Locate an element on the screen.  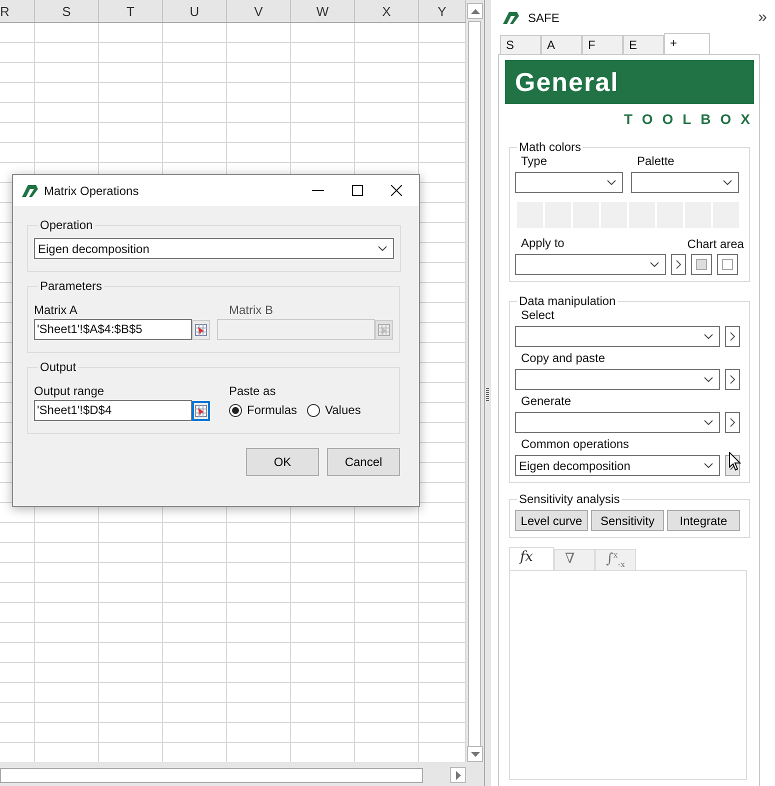
field-label: Palette is located at coordinates (656, 162).